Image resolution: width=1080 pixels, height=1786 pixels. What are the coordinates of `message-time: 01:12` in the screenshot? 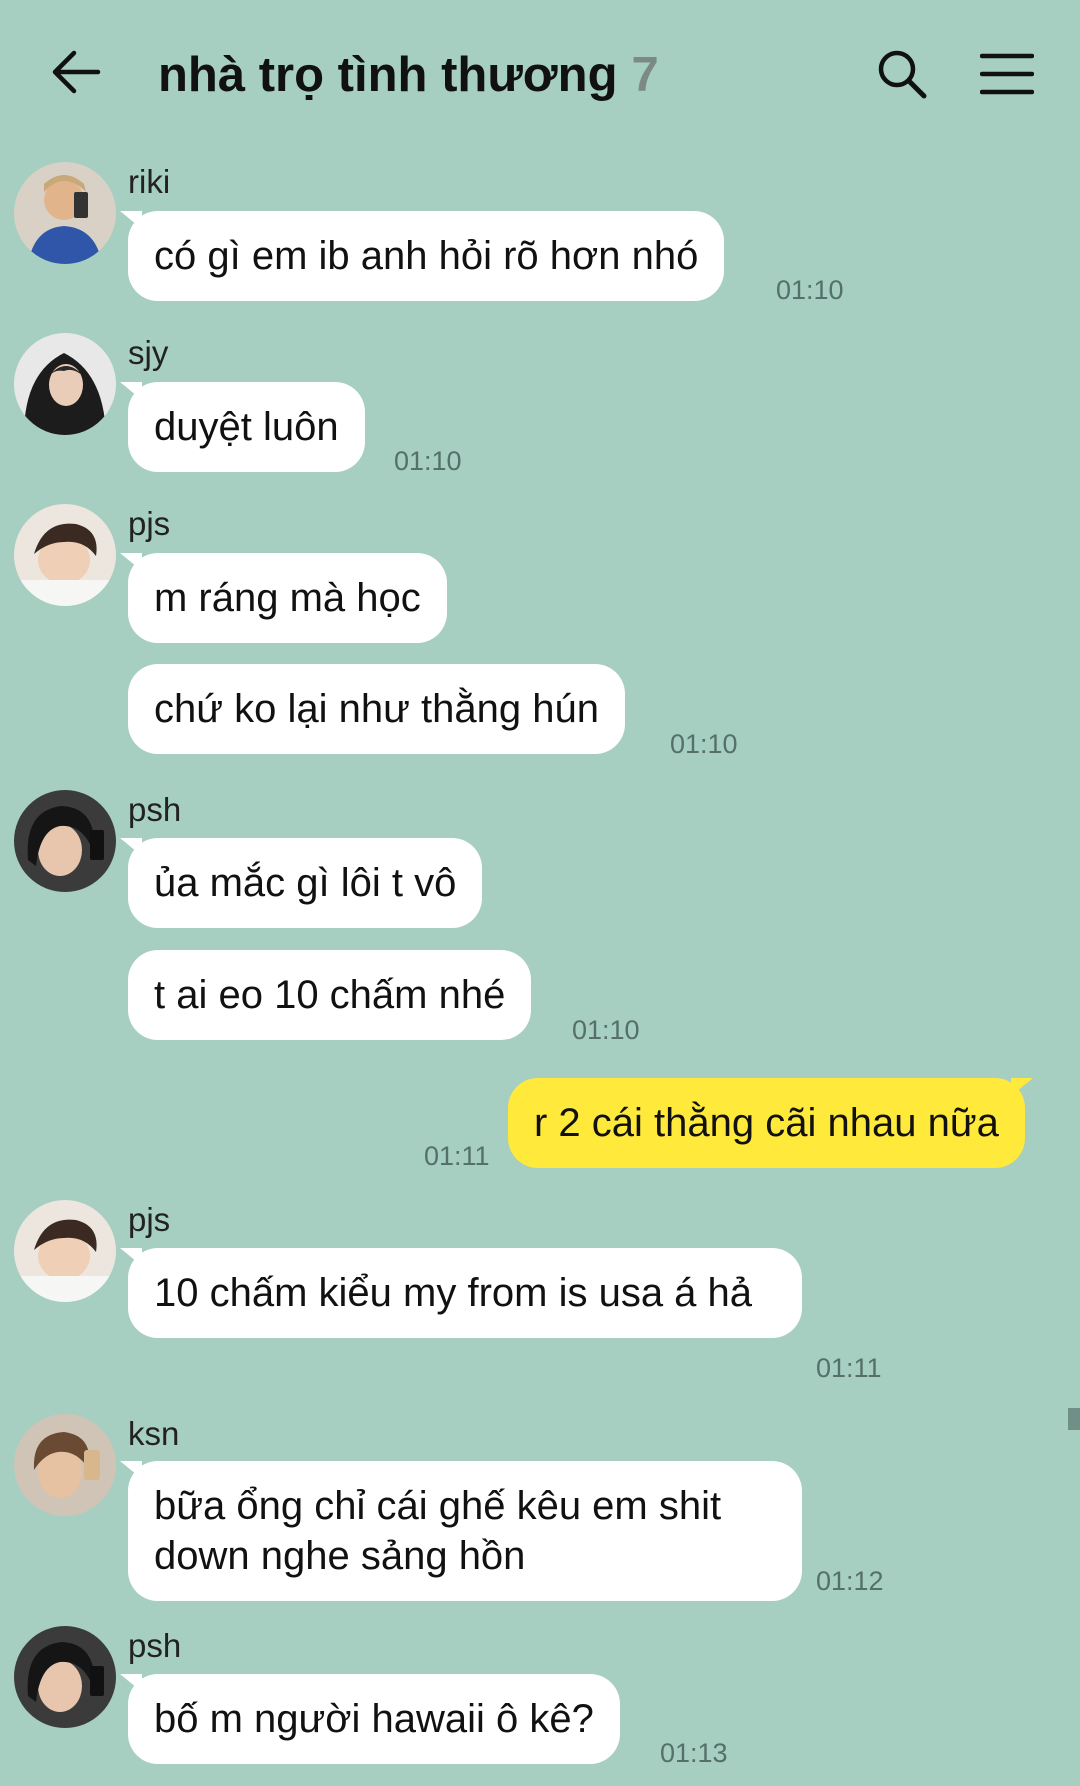 It's located at (850, 1581).